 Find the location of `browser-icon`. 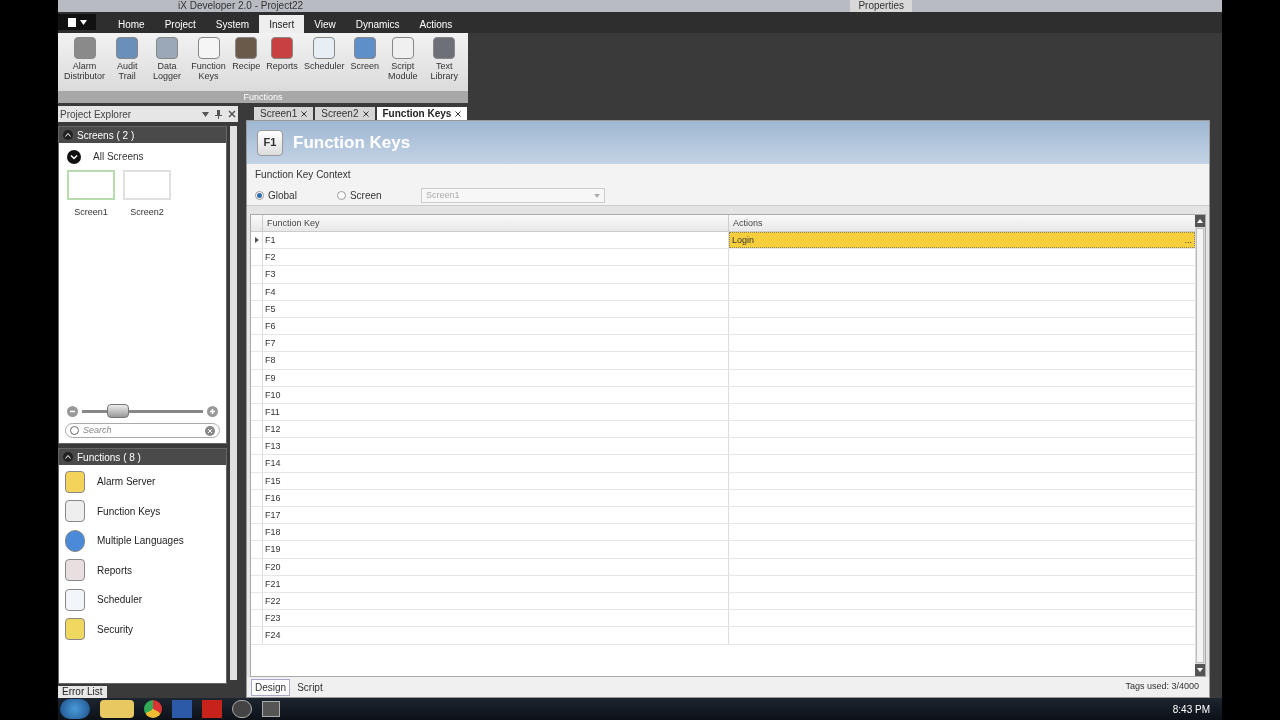

browser-icon is located at coordinates (153, 709).